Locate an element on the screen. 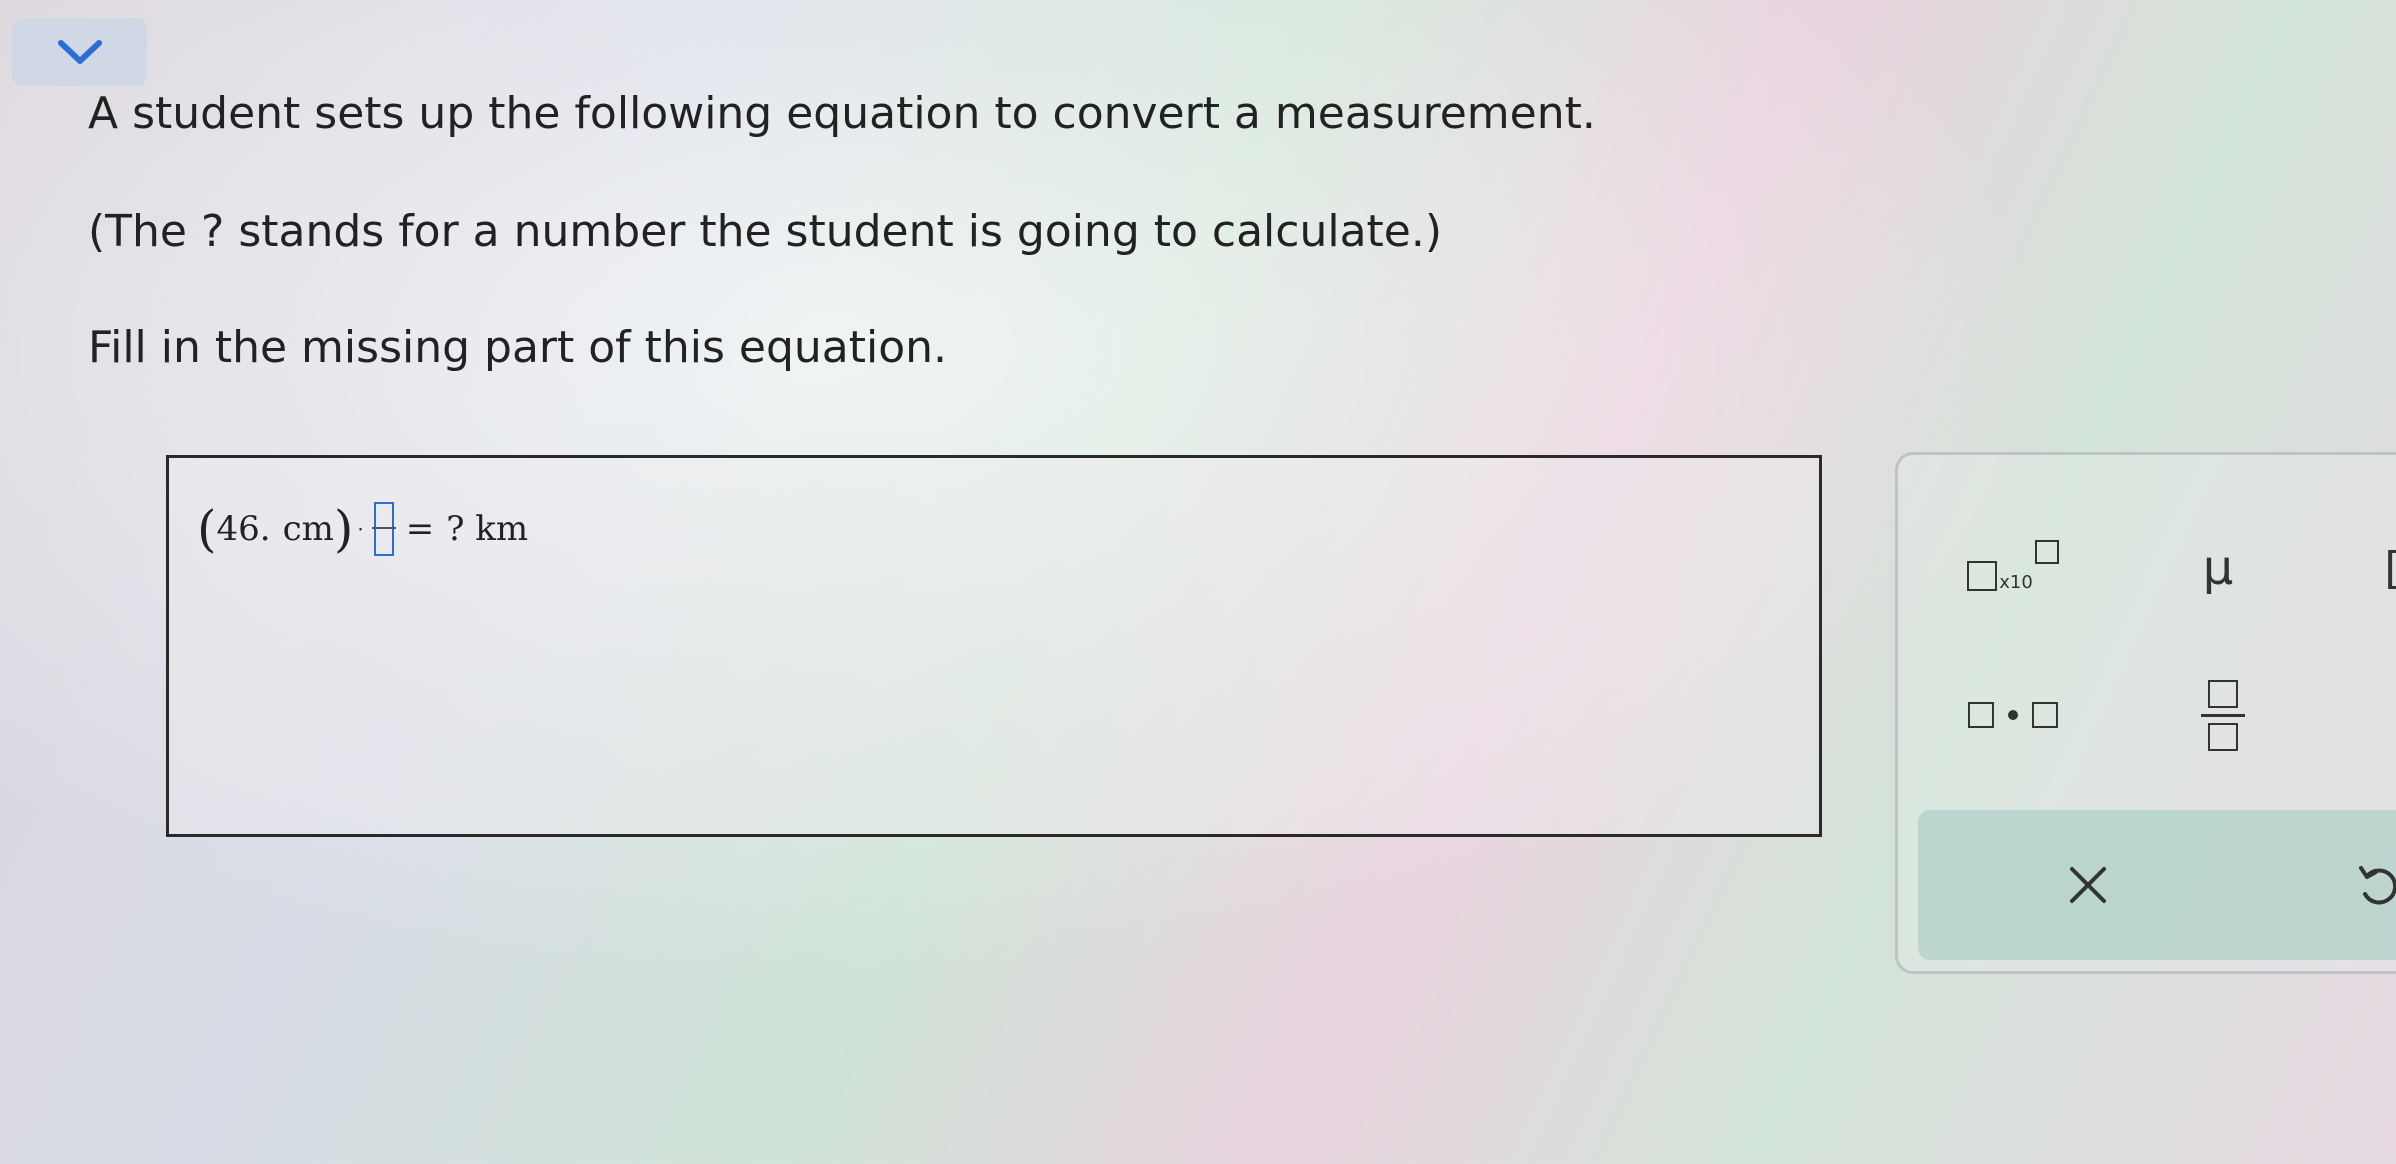  open-paren: ( is located at coordinates (207, 529).